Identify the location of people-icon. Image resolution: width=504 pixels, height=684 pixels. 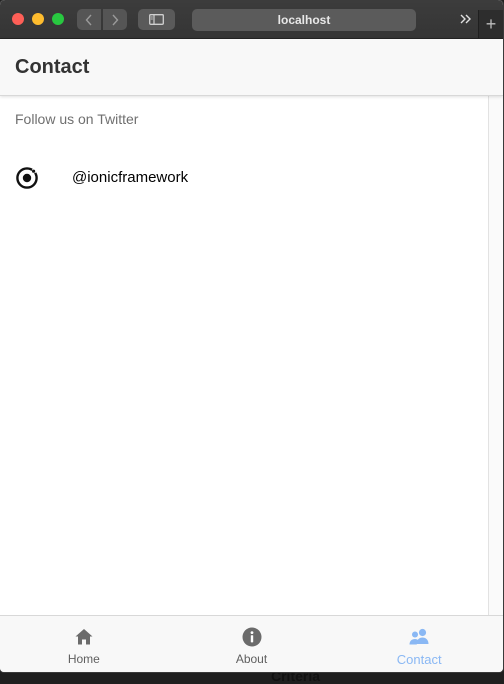
(419, 636).